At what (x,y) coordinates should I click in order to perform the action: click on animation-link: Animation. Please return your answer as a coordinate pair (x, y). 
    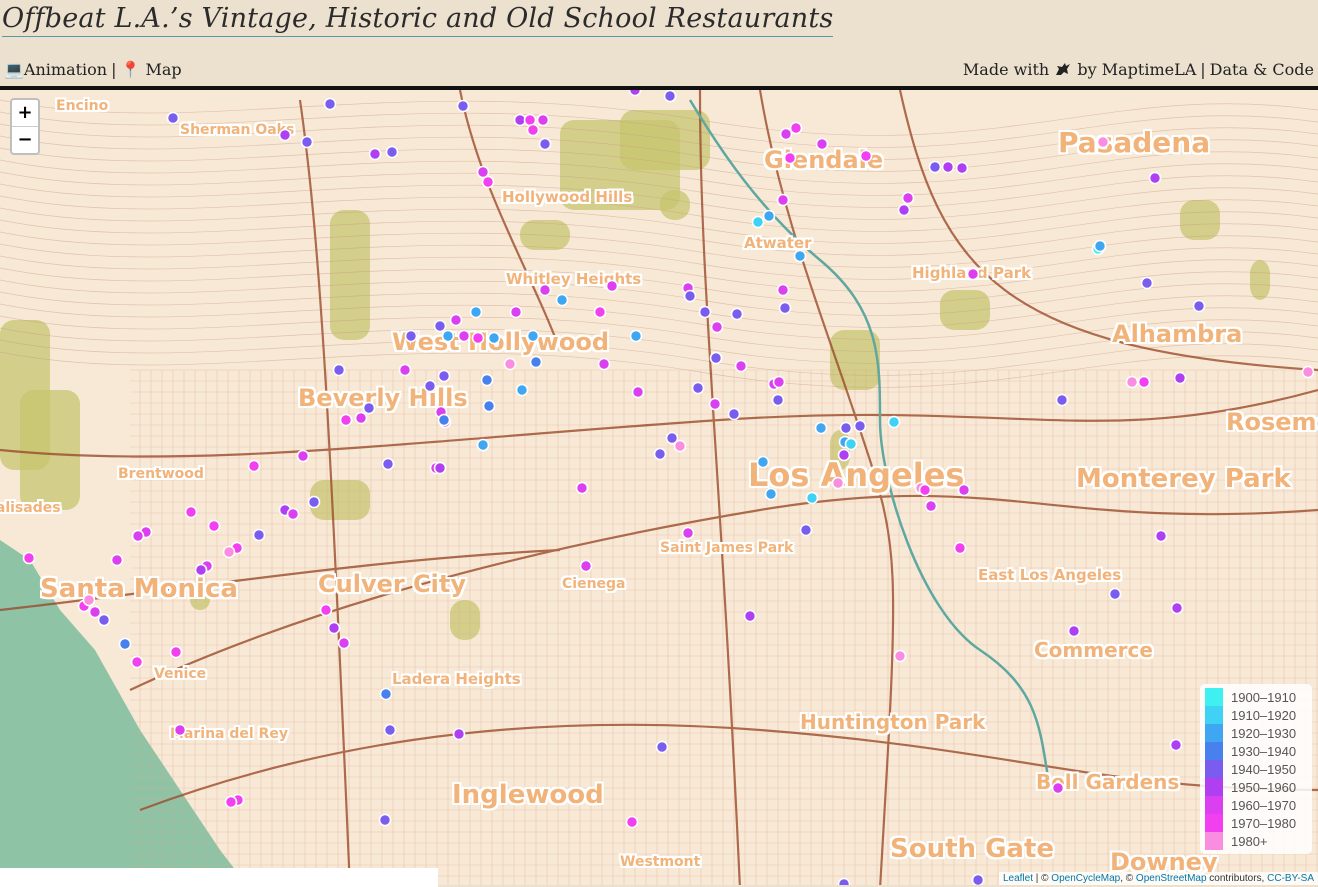
    Looking at the image, I should click on (65, 69).